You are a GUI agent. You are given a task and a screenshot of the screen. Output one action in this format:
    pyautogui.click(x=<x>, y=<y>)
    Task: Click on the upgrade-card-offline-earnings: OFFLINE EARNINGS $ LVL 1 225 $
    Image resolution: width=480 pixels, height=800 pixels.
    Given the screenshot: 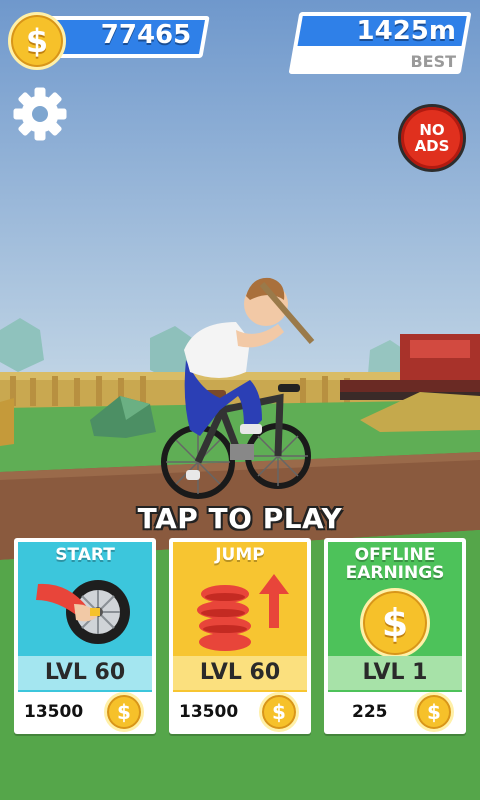 What is the action you would take?
    pyautogui.click(x=395, y=636)
    